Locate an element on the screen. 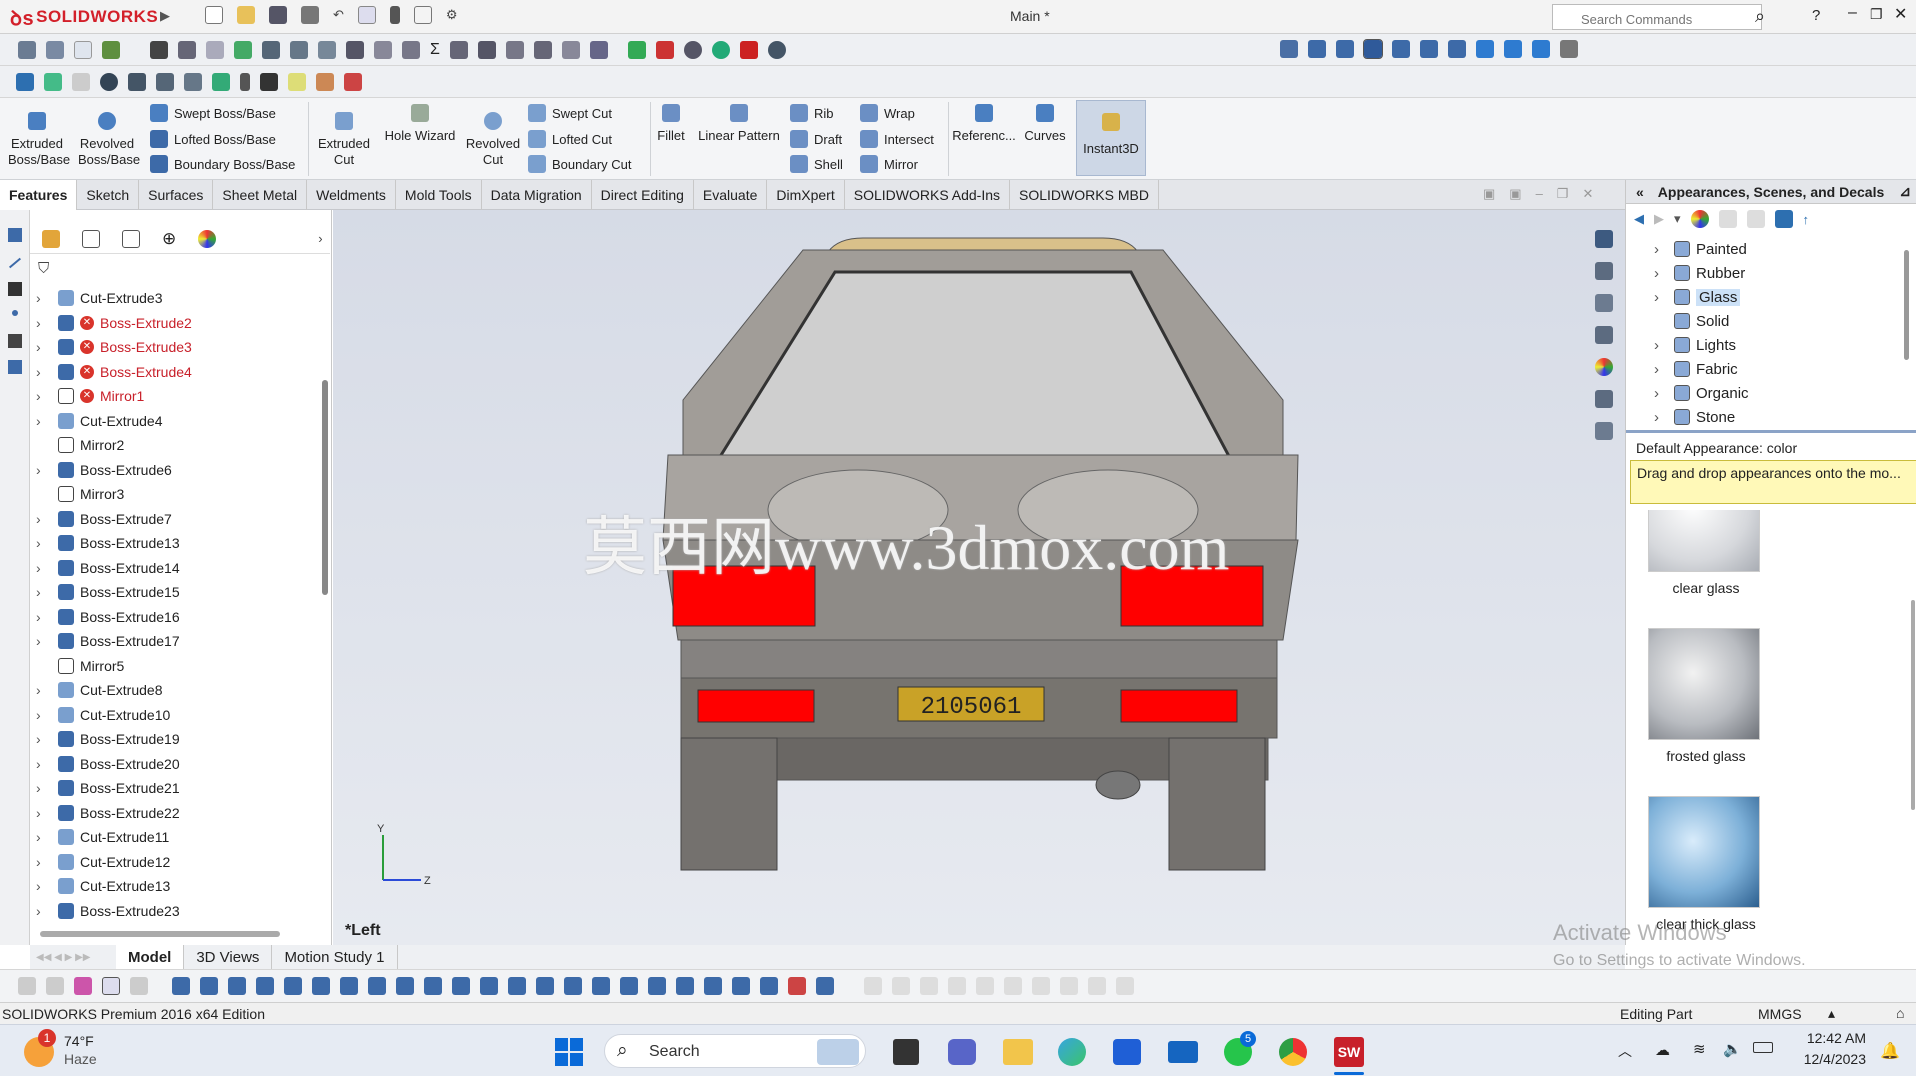  revolved-boss-button: Revolved Boss/Base is located at coordinates (109, 140).